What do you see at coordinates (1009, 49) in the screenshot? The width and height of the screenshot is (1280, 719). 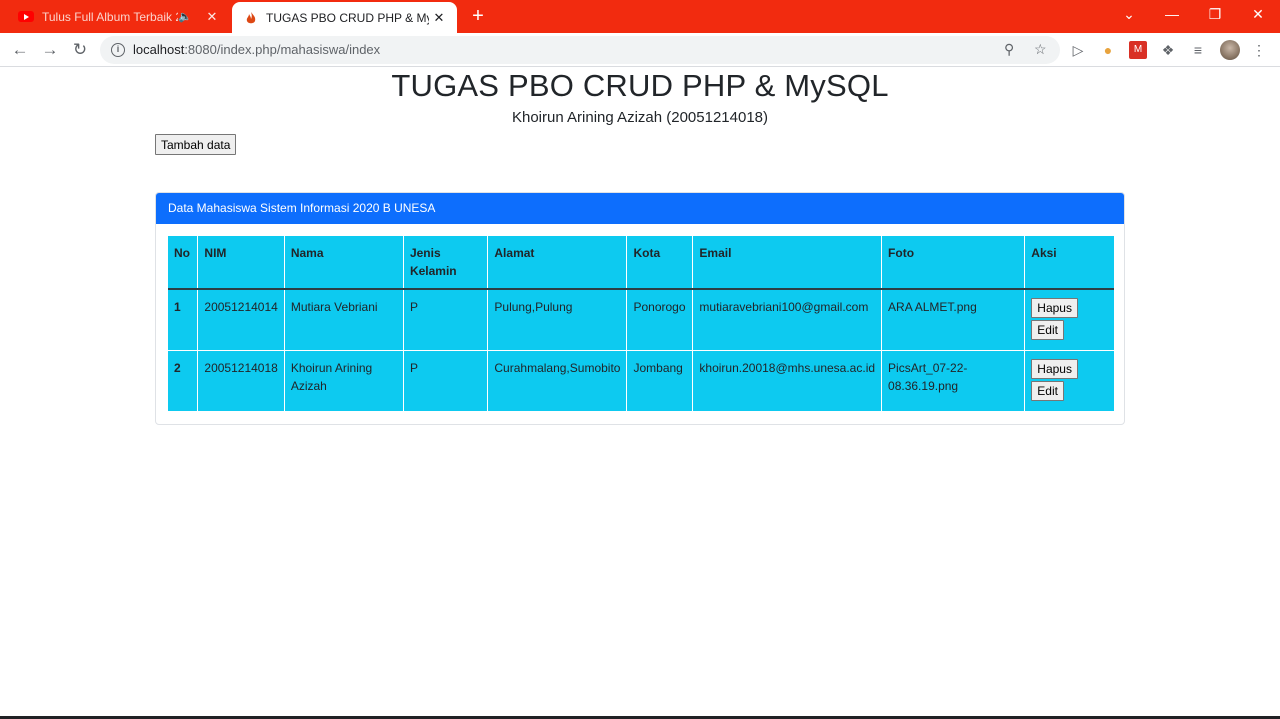 I see `zoom-icon: ⚲` at bounding box center [1009, 49].